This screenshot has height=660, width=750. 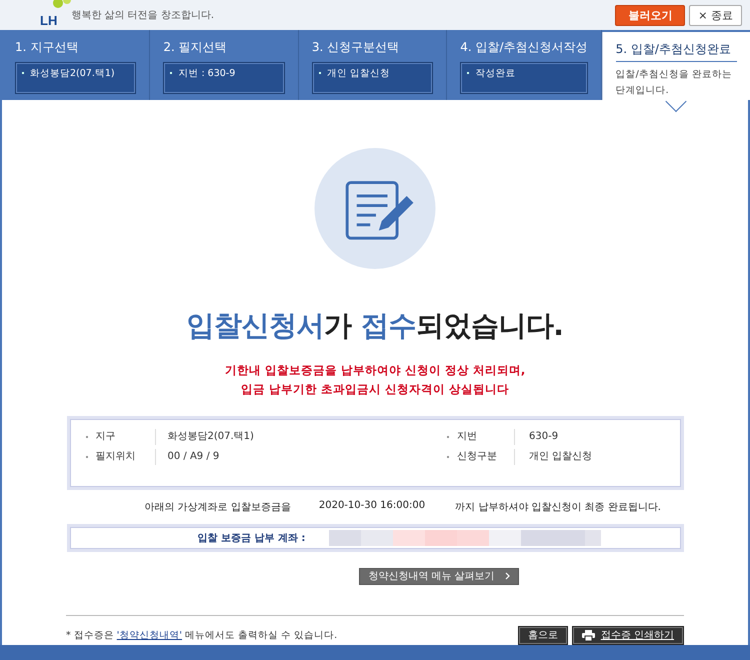 I want to click on printer-icon, so click(x=588, y=635).